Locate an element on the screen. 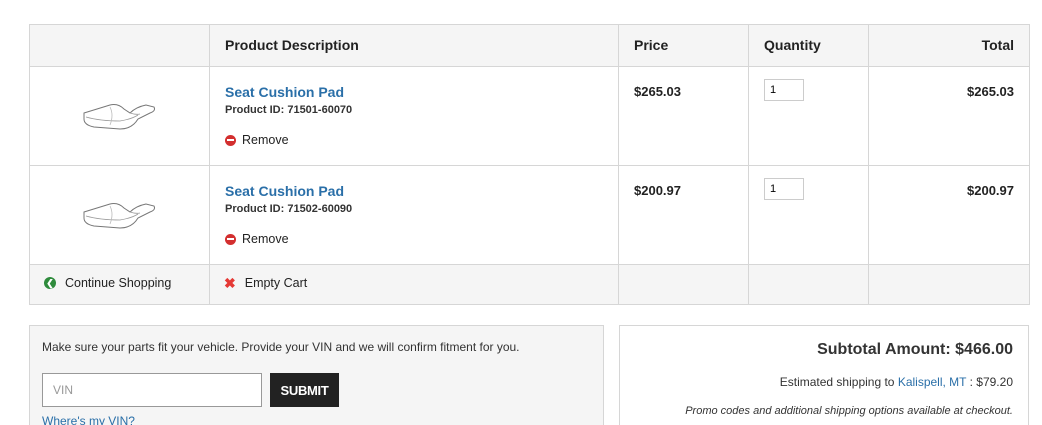 The height and width of the screenshot is (425, 1042). vin-input is located at coordinates (152, 390).